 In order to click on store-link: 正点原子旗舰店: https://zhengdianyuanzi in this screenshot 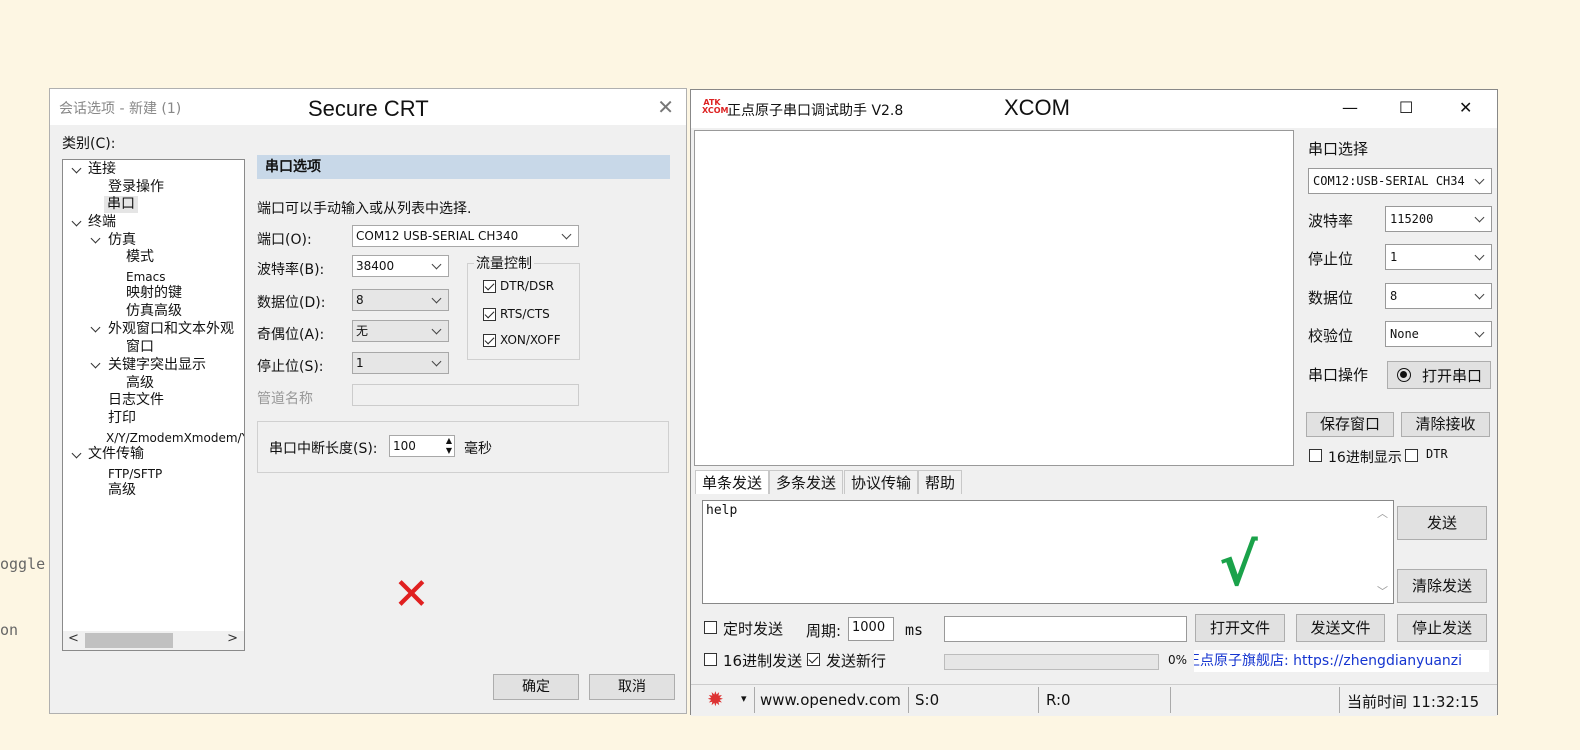, I will do `click(1341, 661)`.